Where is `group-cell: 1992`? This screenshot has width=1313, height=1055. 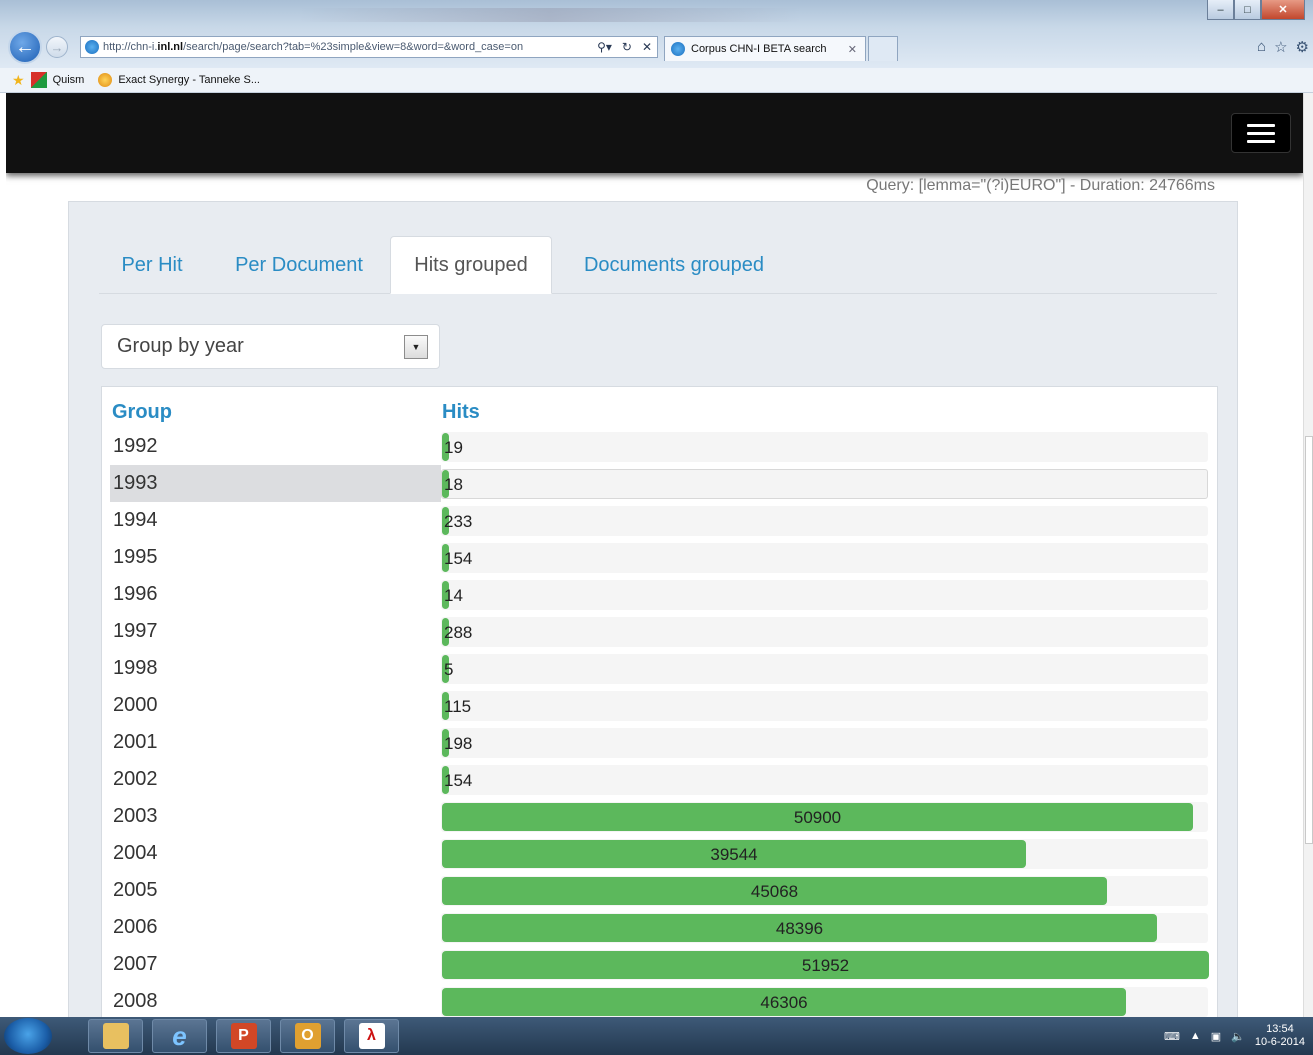 group-cell: 1992 is located at coordinates (135, 446).